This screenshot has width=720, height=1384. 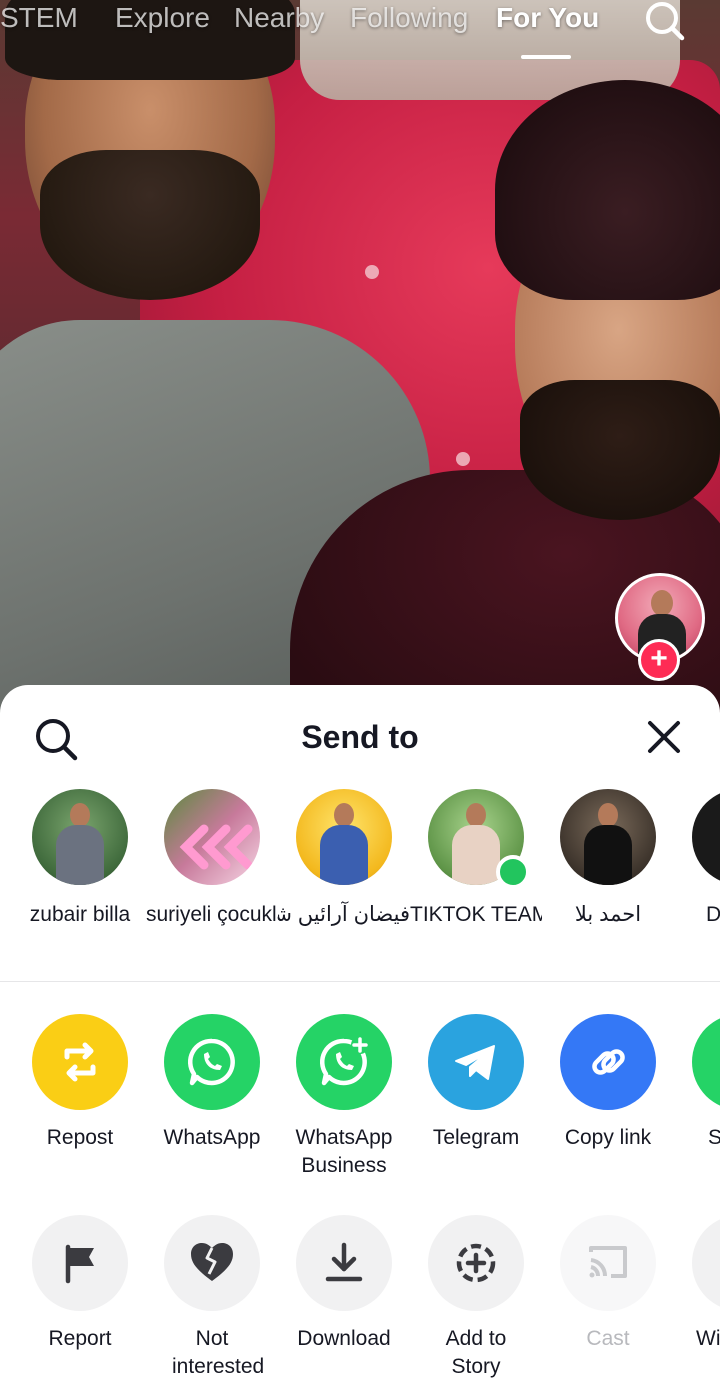 I want to click on add-story-icon, so click(x=476, y=1263).